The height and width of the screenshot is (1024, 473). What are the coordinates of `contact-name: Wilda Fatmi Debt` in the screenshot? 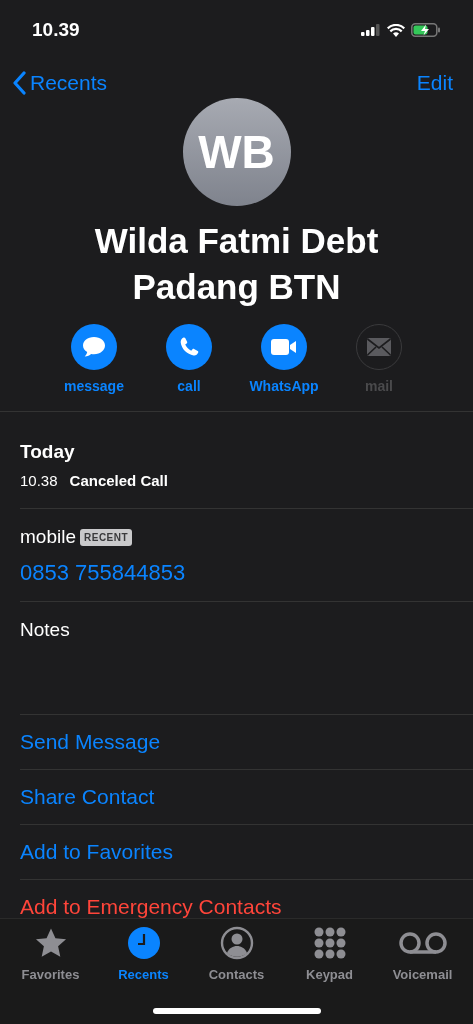 It's located at (236, 241).